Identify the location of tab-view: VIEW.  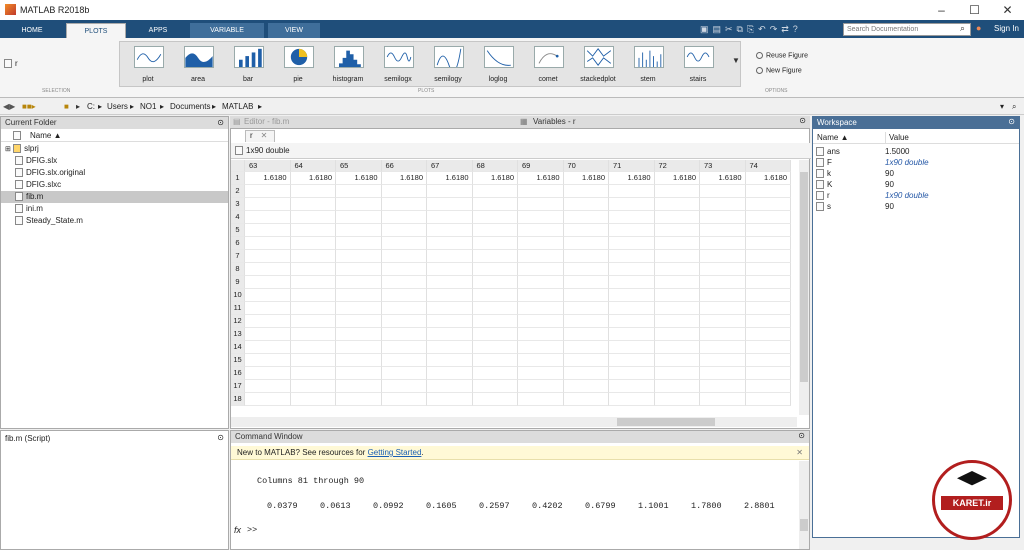
(294, 30).